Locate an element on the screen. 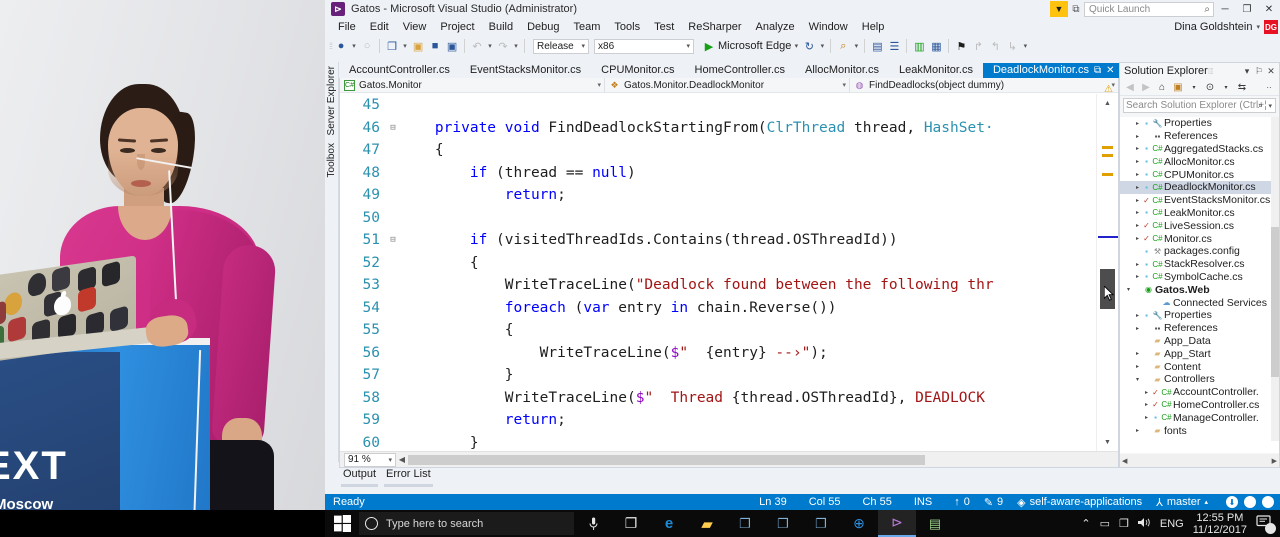 The width and height of the screenshot is (1280, 537). tree-item: ▸ ▪ C# ManageController. is located at coordinates (1199, 417).